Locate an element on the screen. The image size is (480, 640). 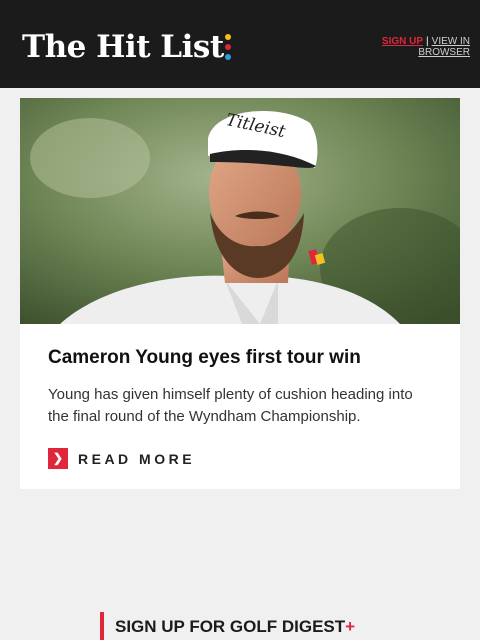
email-header: The Hit List SIGN UP | VIEW IN BROWSER is located at coordinates (240, 44).